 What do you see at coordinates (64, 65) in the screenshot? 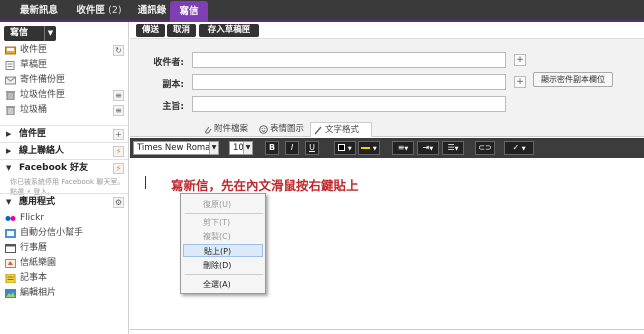
I see `folder-drafts: 草稿匣` at bounding box center [64, 65].